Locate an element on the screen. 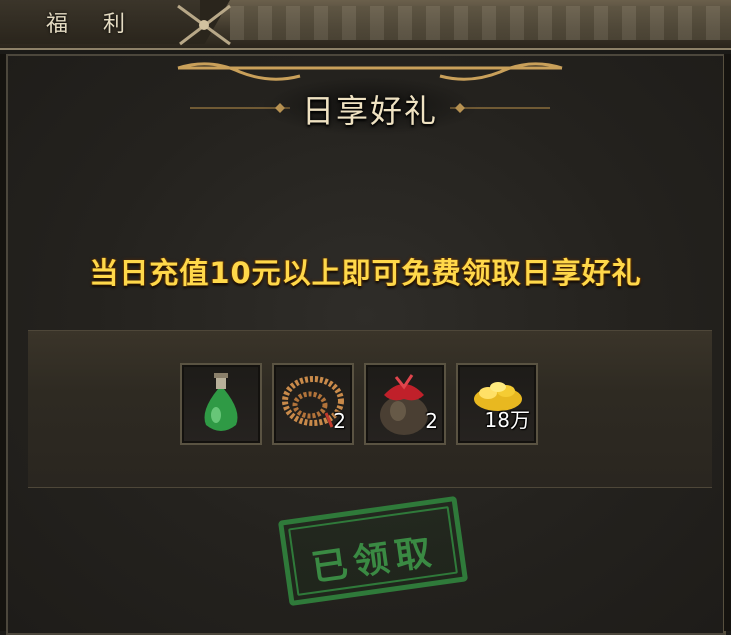 The height and width of the screenshot is (635, 731). claimed-stamp-label: 已领取 is located at coordinates (374, 560).